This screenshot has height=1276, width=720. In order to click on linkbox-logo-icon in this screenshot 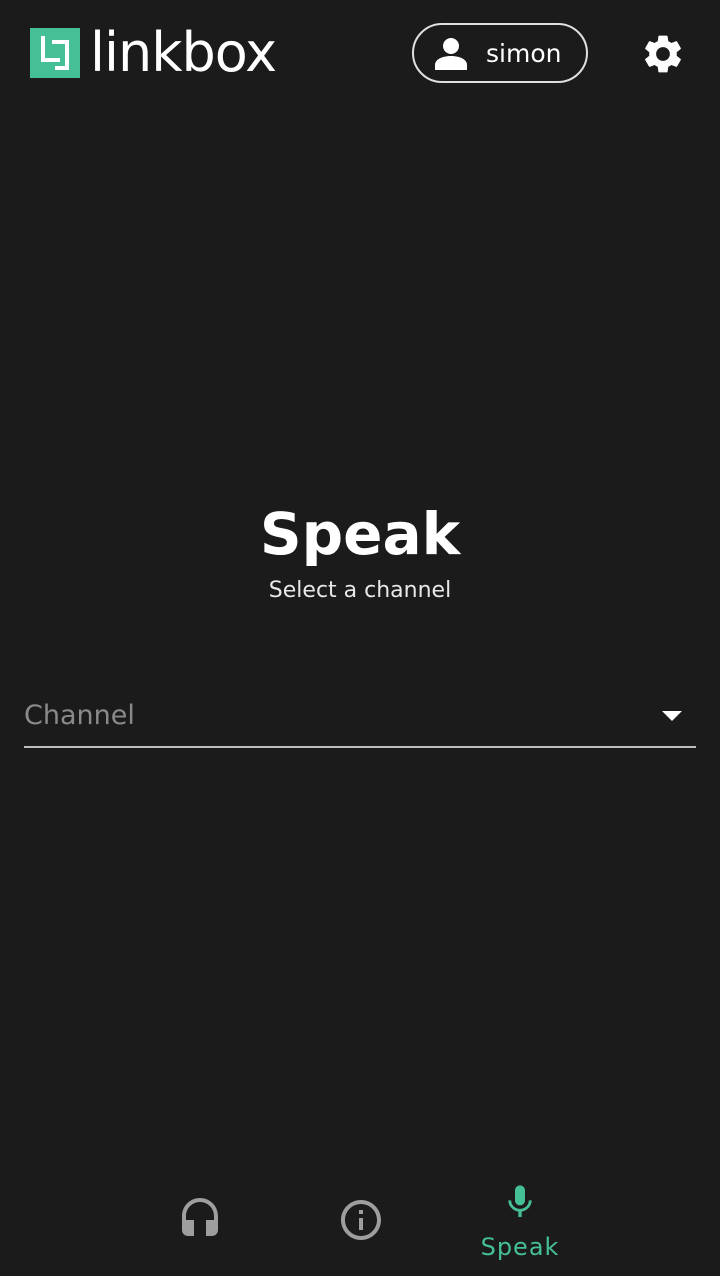, I will do `click(55, 53)`.